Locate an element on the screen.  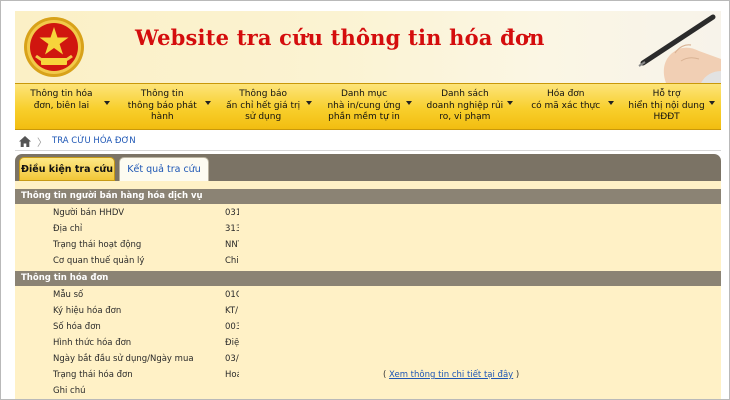
field-label: Ký hiệu hóa đơn is located at coordinates (87, 311).